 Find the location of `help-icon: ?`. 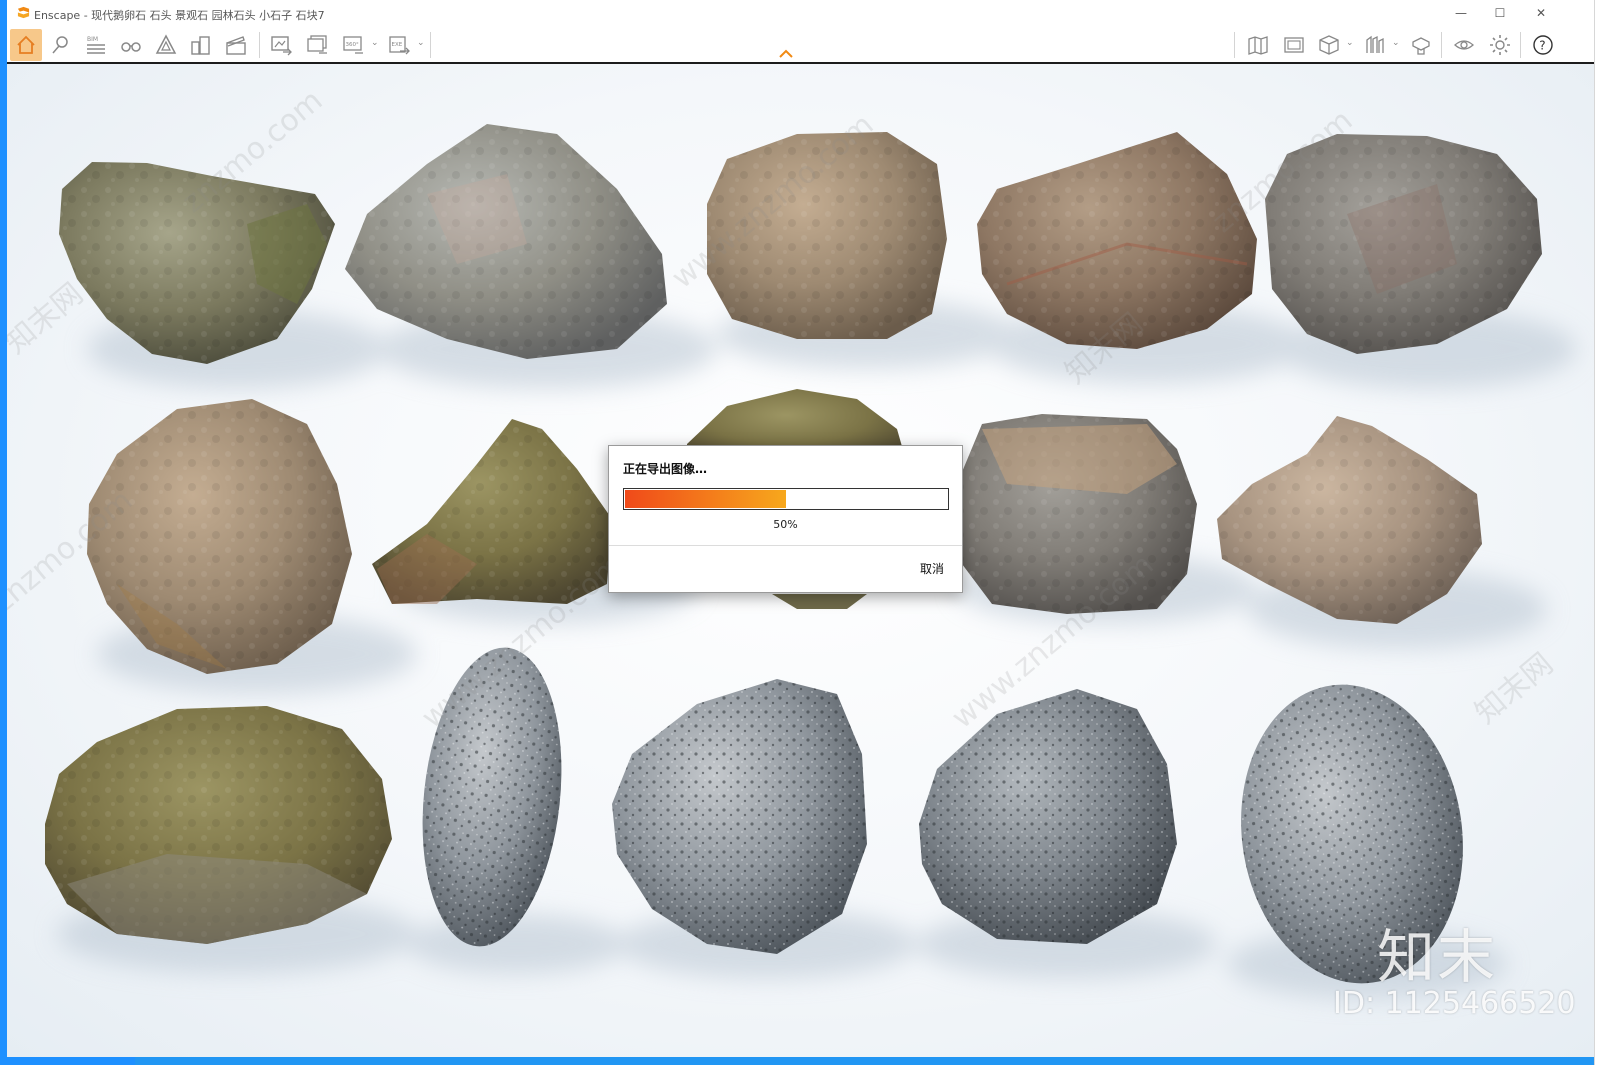

help-icon: ? is located at coordinates (1543, 45).